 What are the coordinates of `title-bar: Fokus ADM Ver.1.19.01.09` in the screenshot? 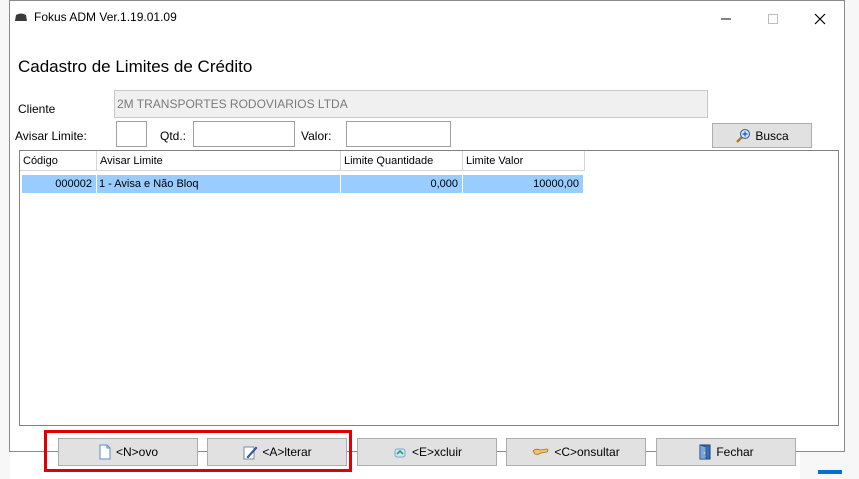 It's located at (427, 18).